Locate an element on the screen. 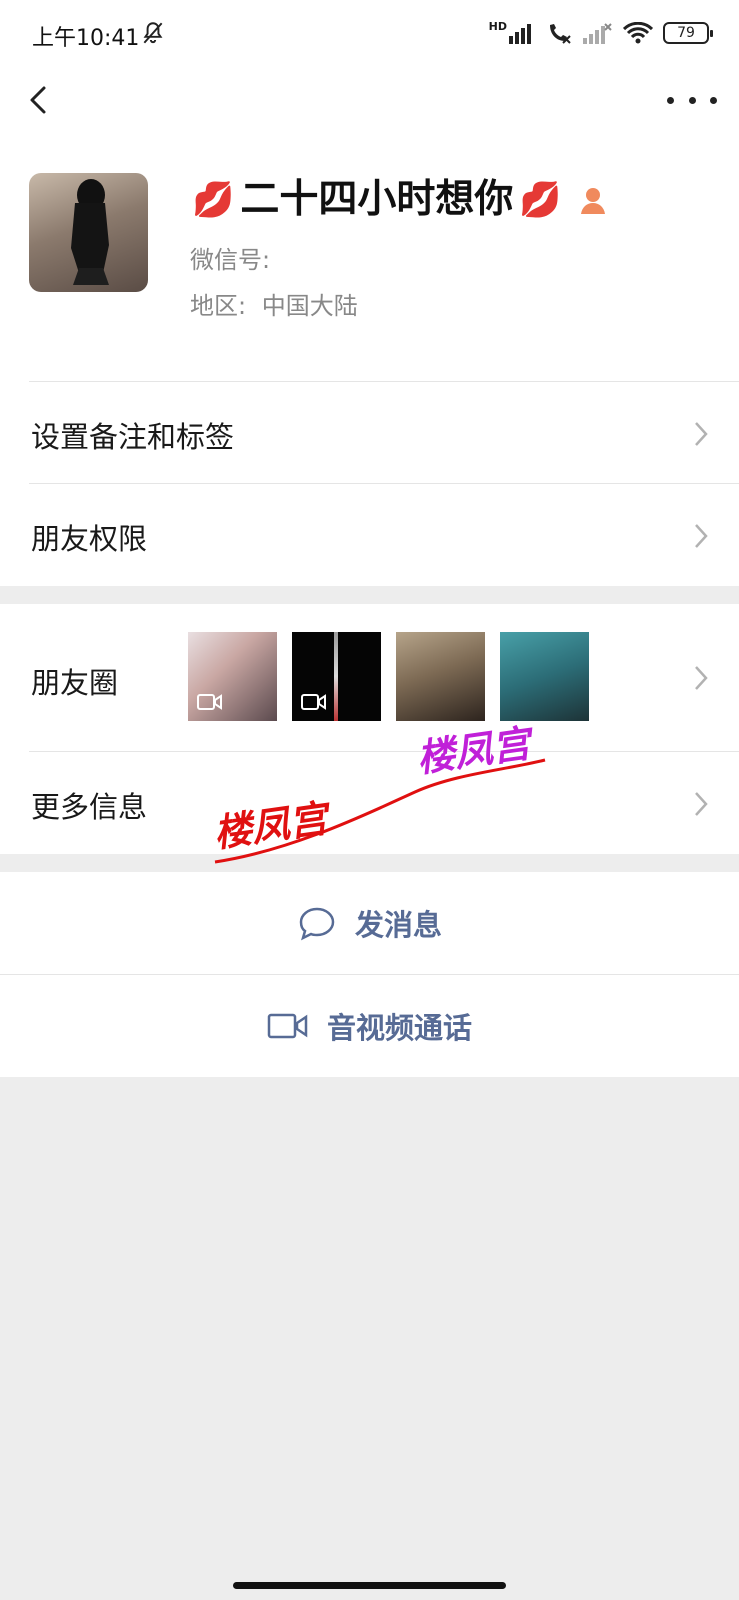  kiss-emoji-left: 💋 is located at coordinates (213, 200).